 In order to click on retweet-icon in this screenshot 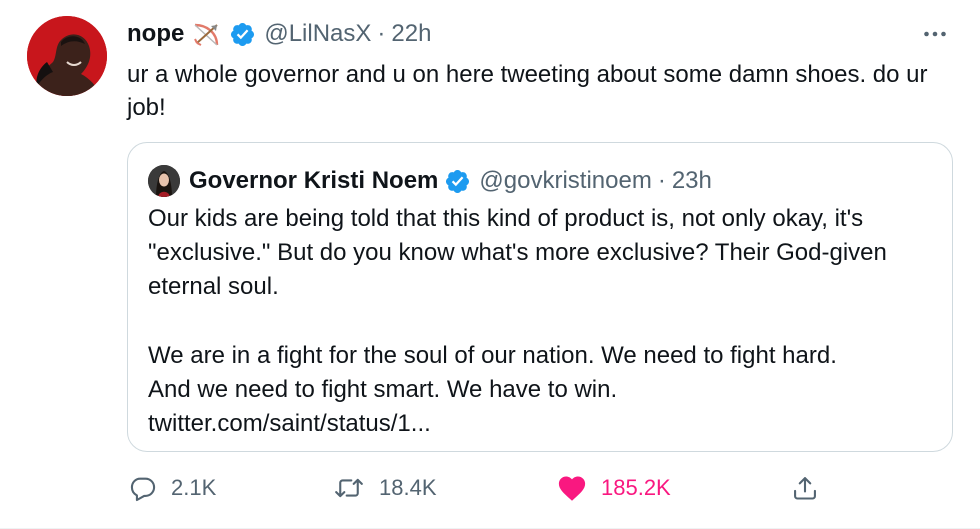, I will do `click(349, 488)`.